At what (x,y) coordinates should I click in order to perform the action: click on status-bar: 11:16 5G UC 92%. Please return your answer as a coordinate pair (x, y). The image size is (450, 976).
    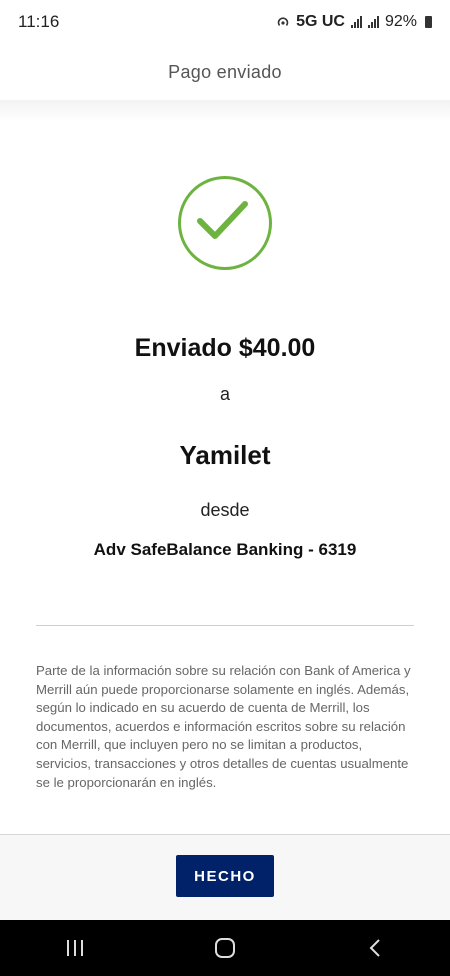
    Looking at the image, I should click on (225, 22).